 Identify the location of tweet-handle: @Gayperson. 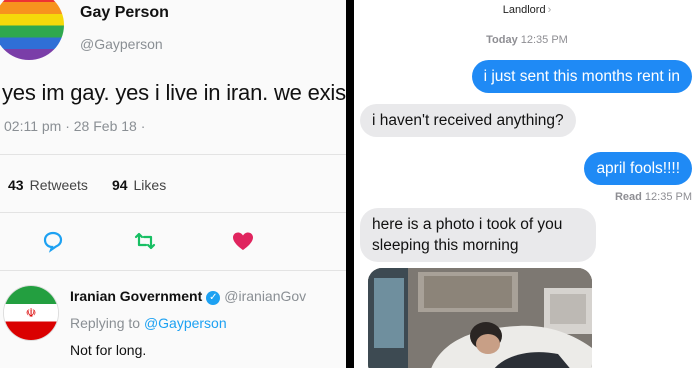
(121, 44).